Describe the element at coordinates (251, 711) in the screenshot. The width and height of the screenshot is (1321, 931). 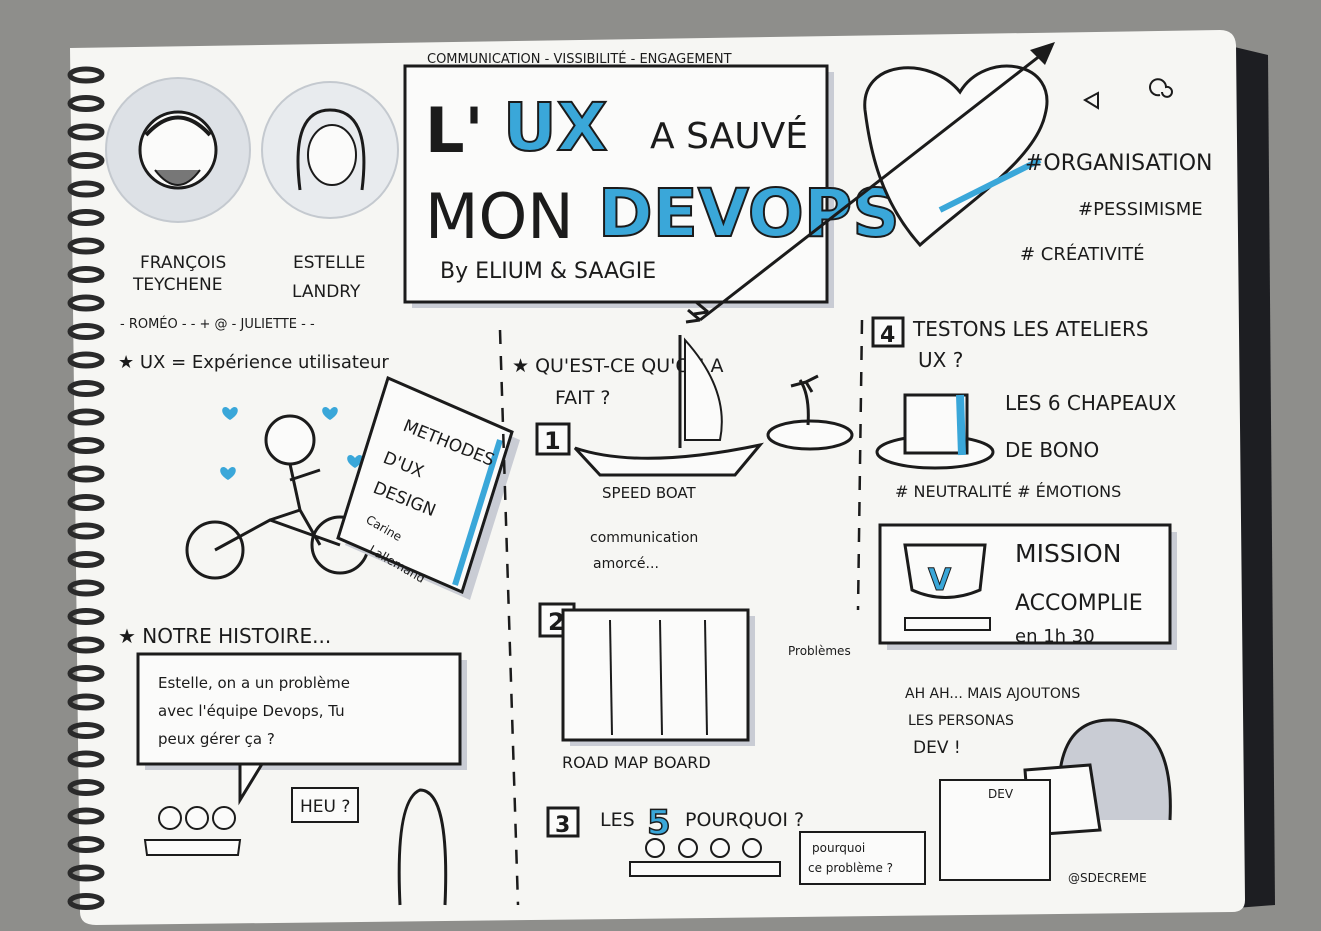
I see `story-line-2: avec l'équipe Devops, Tu` at that location.